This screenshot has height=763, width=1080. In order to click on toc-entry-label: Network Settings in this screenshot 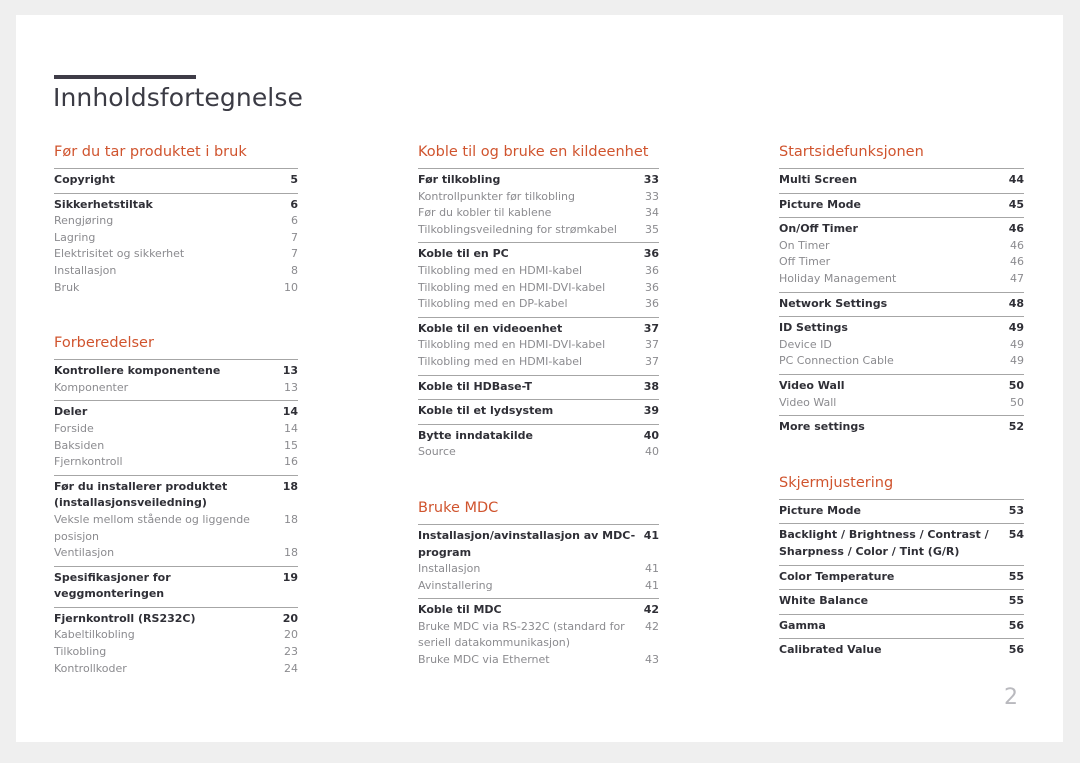, I will do `click(833, 303)`.